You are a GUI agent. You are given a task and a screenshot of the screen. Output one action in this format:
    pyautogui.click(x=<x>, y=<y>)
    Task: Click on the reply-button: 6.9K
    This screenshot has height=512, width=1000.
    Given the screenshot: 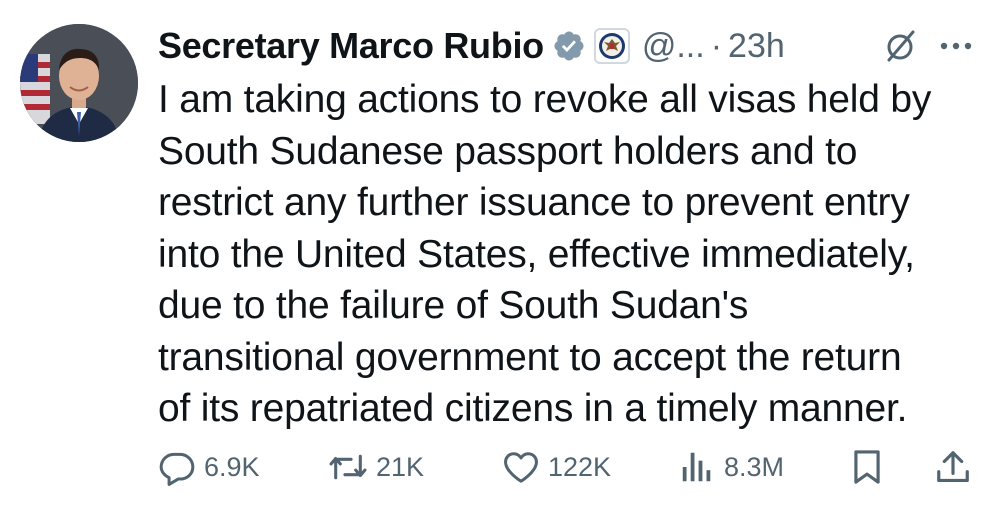 What is the action you would take?
    pyautogui.click(x=209, y=467)
    